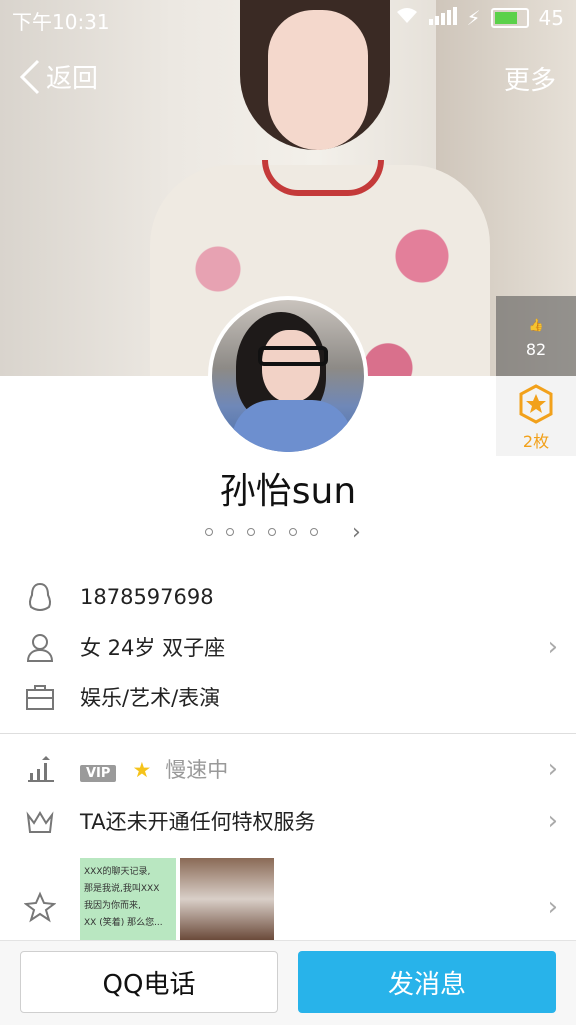 The image size is (576, 1025). Describe the element at coordinates (407, 18) in the screenshot. I see `wifi-icon` at that location.